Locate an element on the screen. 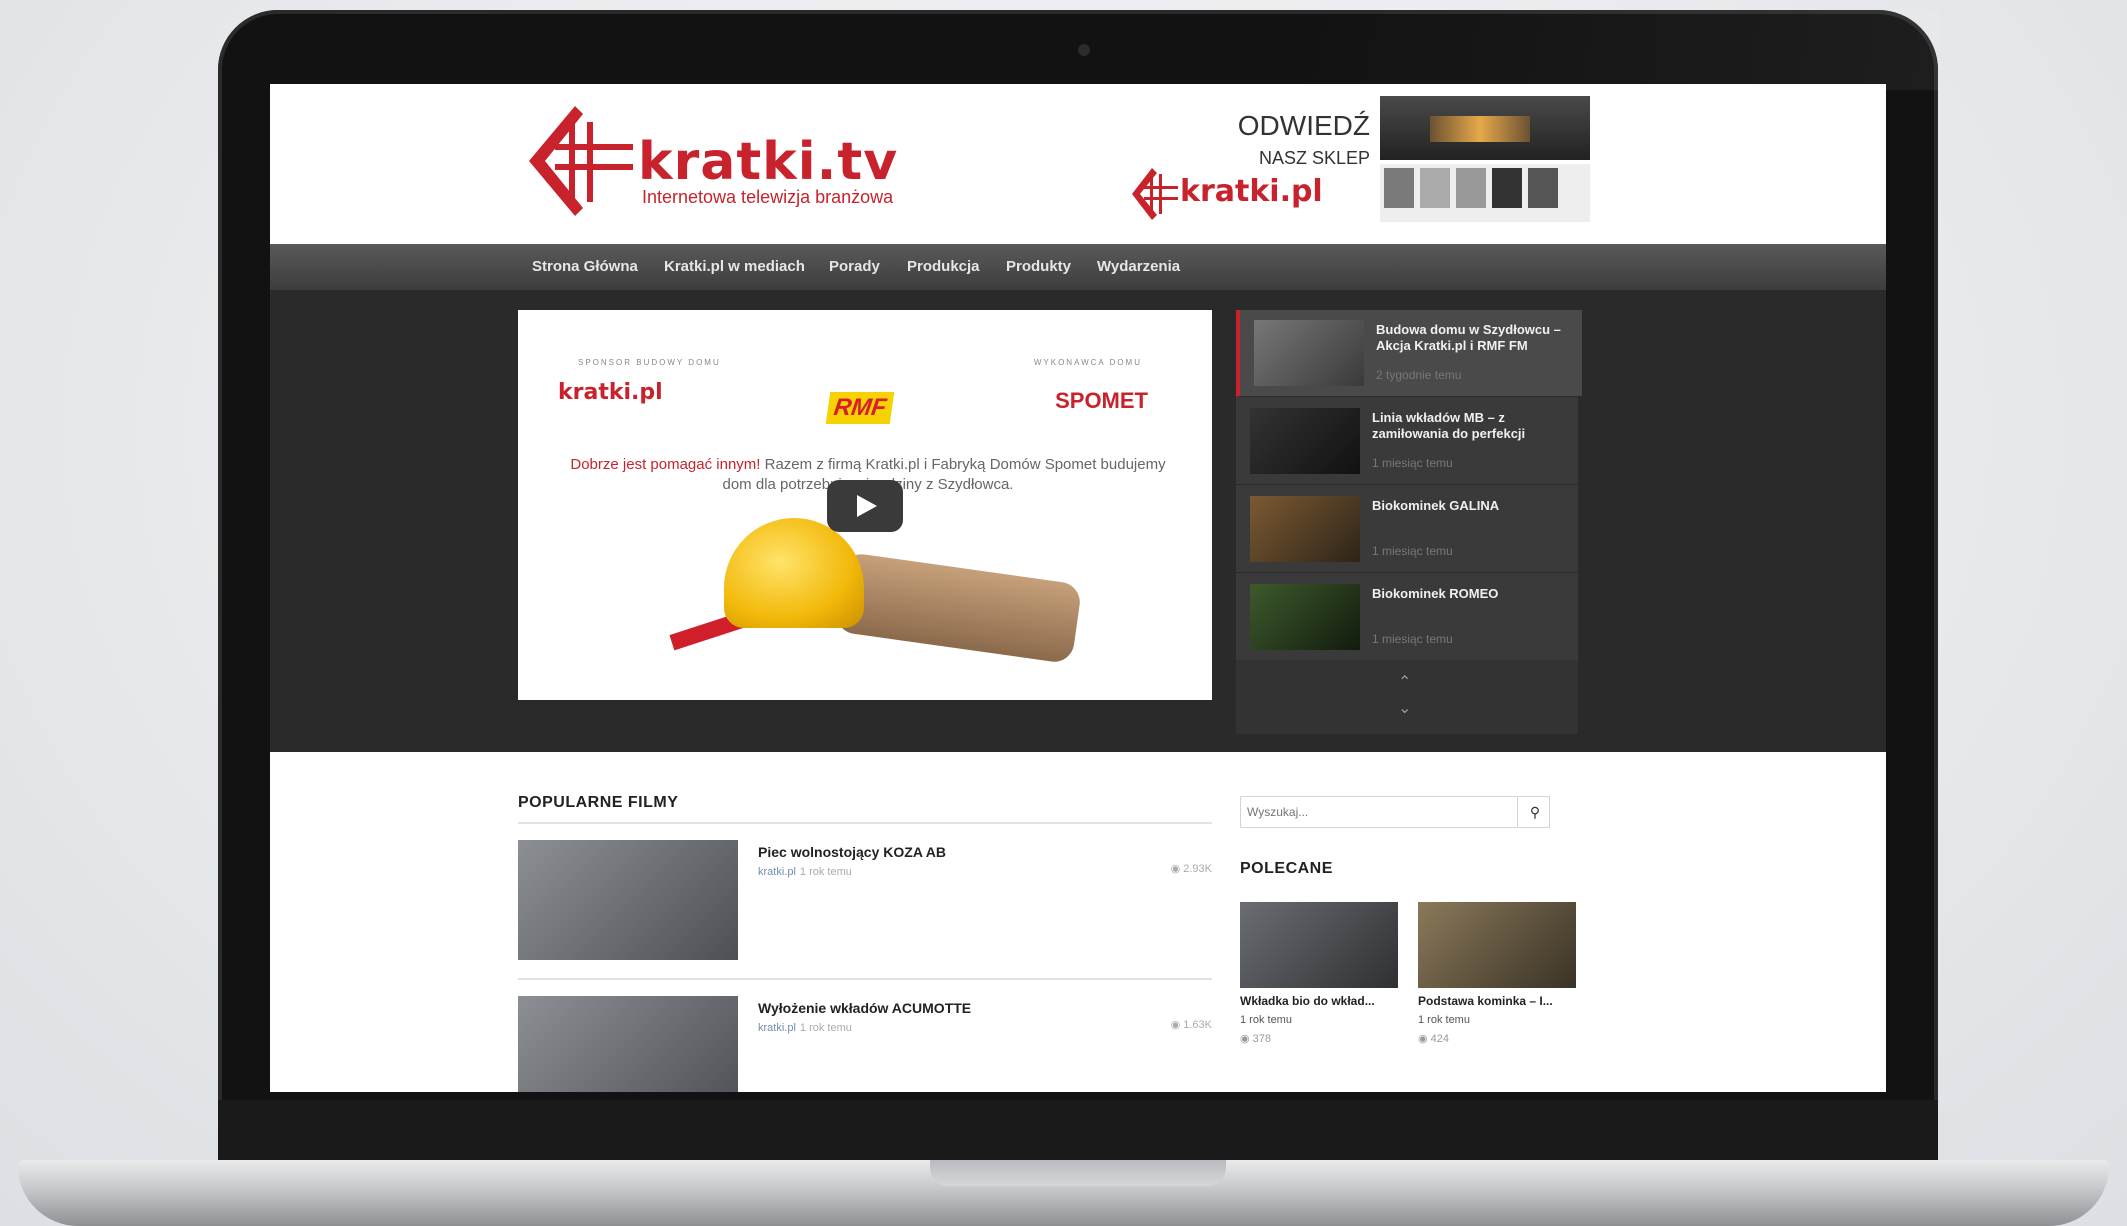 The width and height of the screenshot is (2127, 1226). nav-home: Strona Główna is located at coordinates (585, 266).